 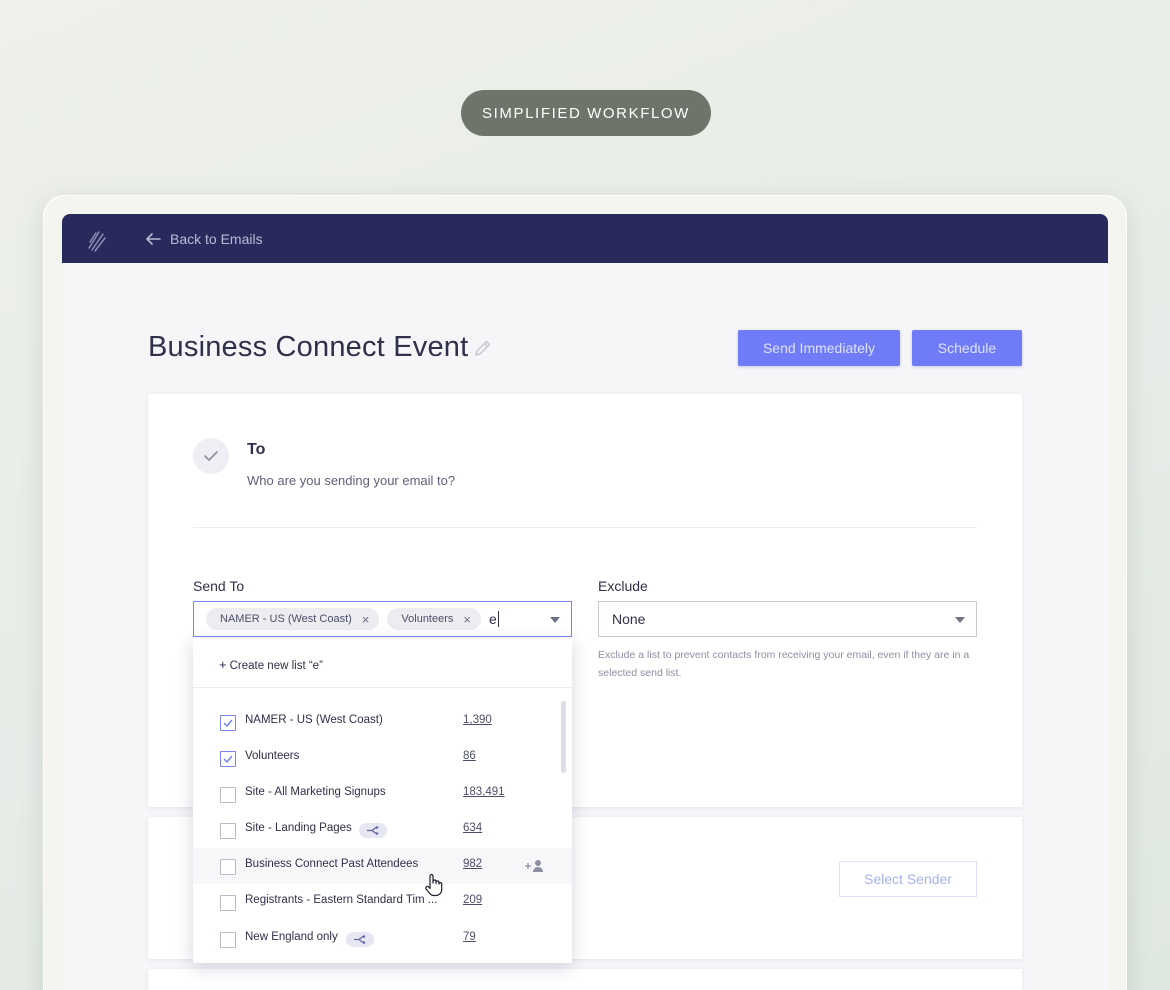 I want to click on simplified-workflow-pill: SIMPLIFIED WORKFLOW, so click(x=586, y=113).